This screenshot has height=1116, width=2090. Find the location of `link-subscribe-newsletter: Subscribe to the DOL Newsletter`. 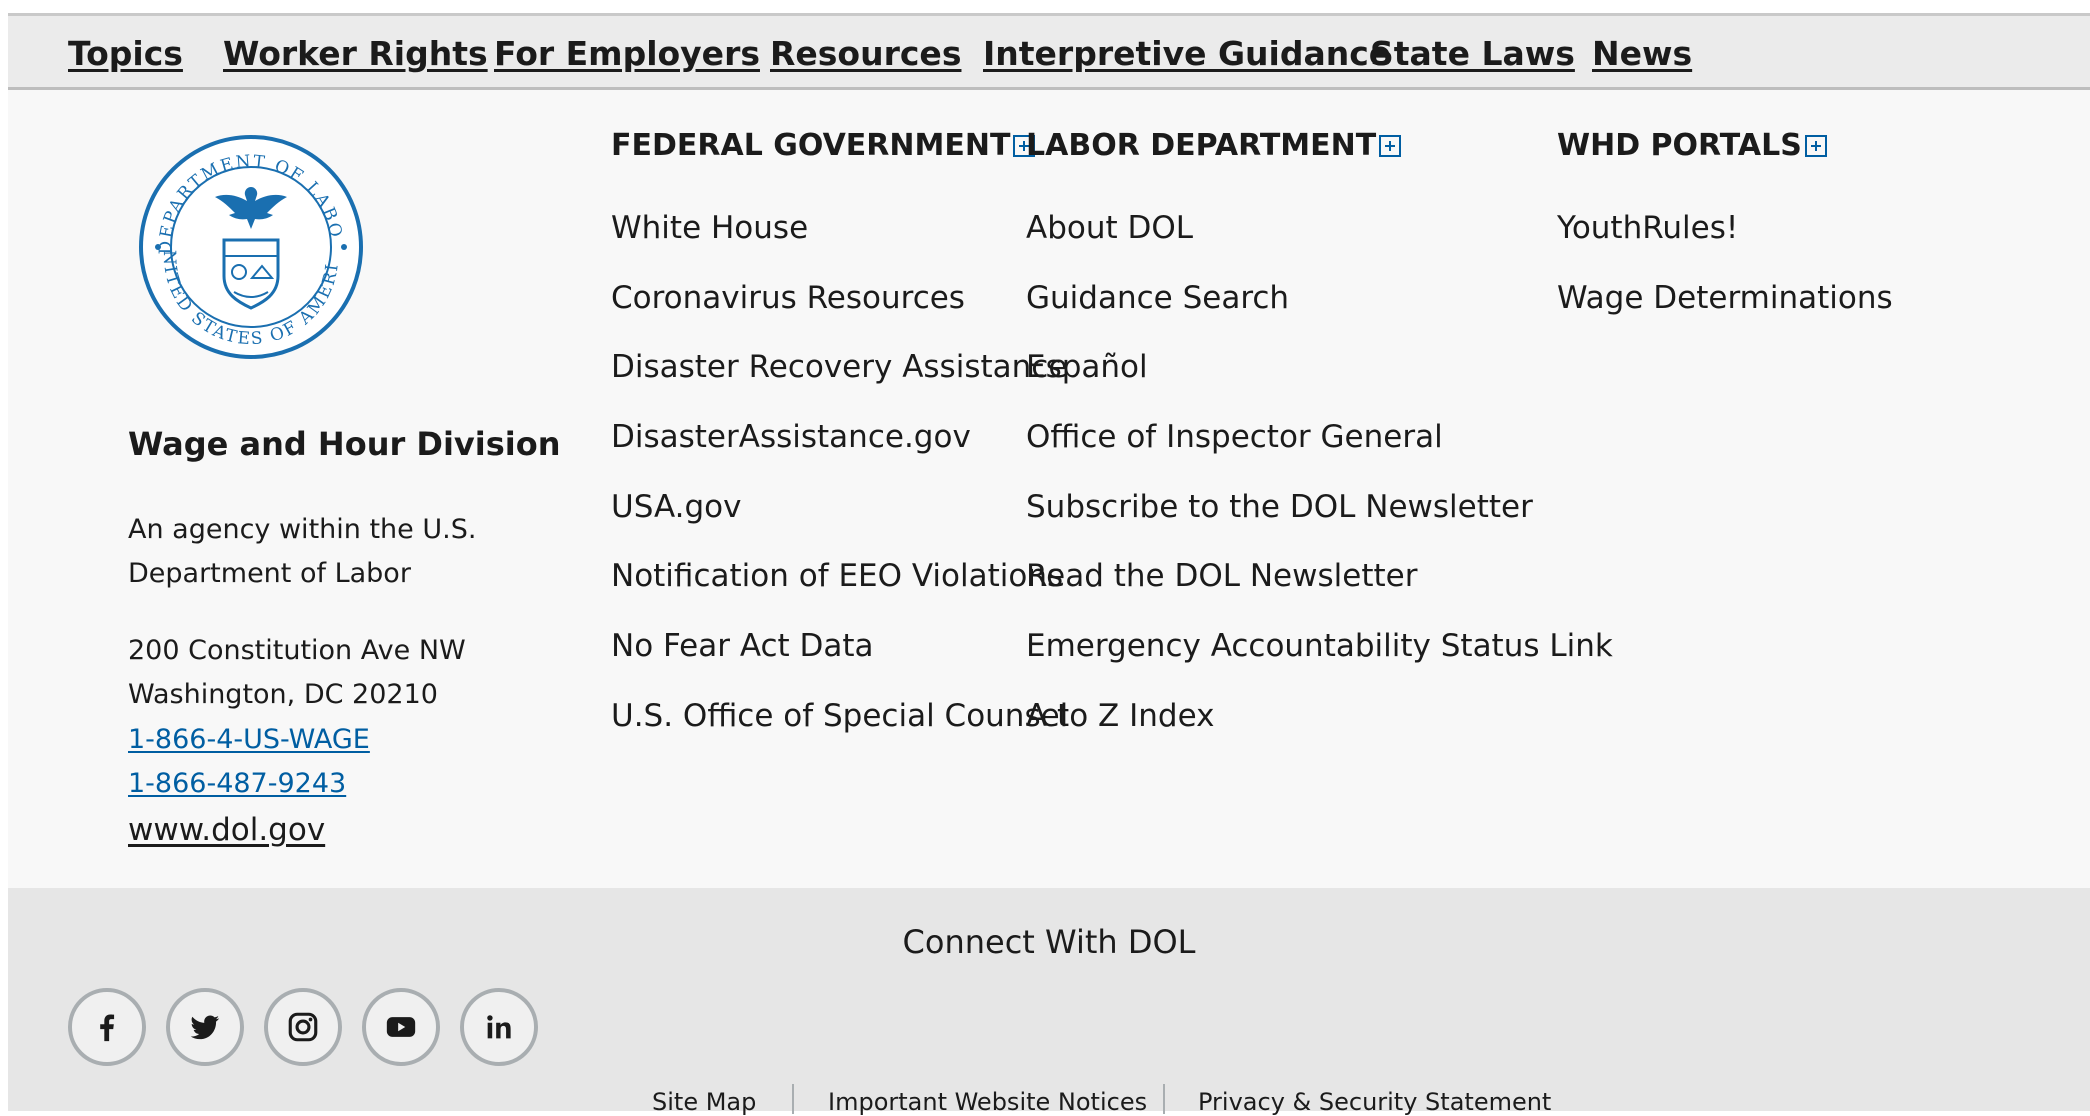

link-subscribe-newsletter: Subscribe to the DOL Newsletter is located at coordinates (1279, 507).